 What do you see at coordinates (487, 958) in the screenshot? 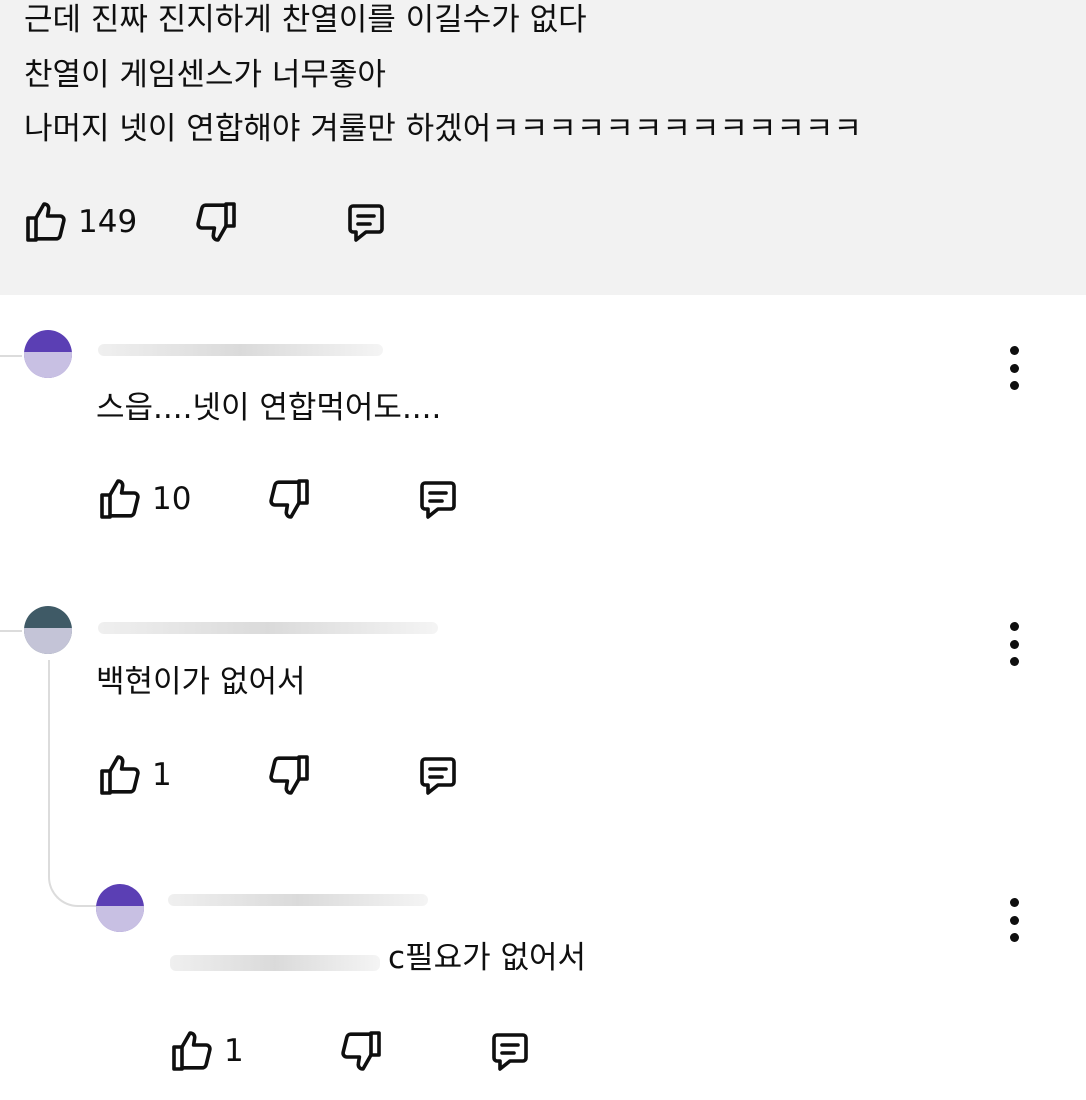
I see `comment-text: c필요가 없어서` at bounding box center [487, 958].